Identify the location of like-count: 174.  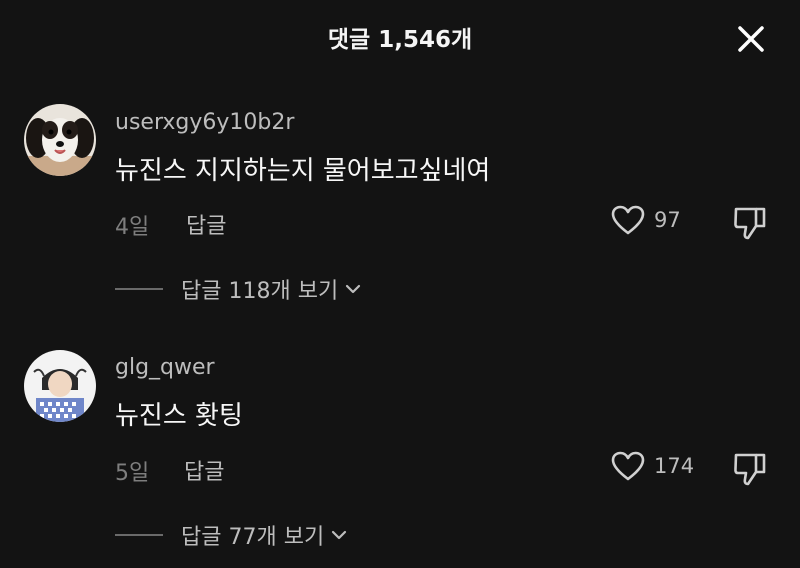
(674, 466).